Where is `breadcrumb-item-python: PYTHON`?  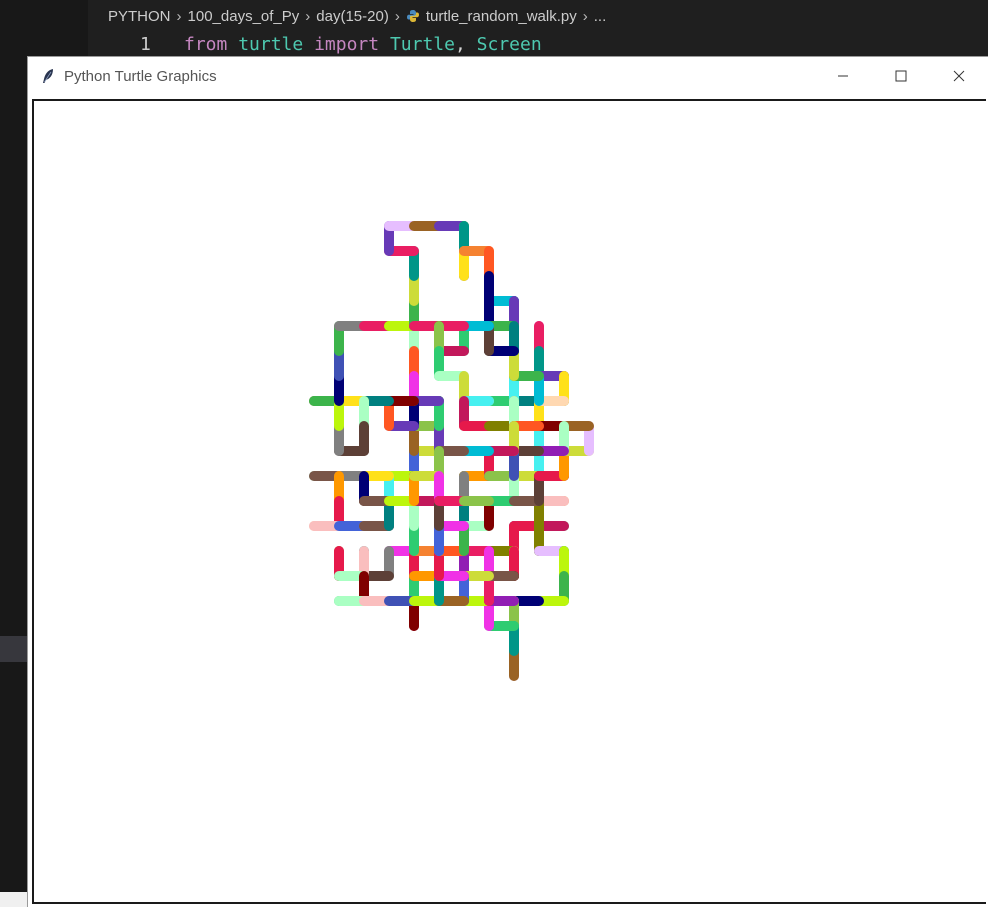
breadcrumb-item-python: PYTHON is located at coordinates (139, 16).